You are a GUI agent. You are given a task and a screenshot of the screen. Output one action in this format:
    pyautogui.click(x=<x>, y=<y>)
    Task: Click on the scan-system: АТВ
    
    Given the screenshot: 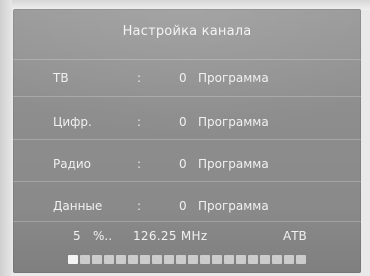 What is the action you would take?
    pyautogui.click(x=295, y=236)
    